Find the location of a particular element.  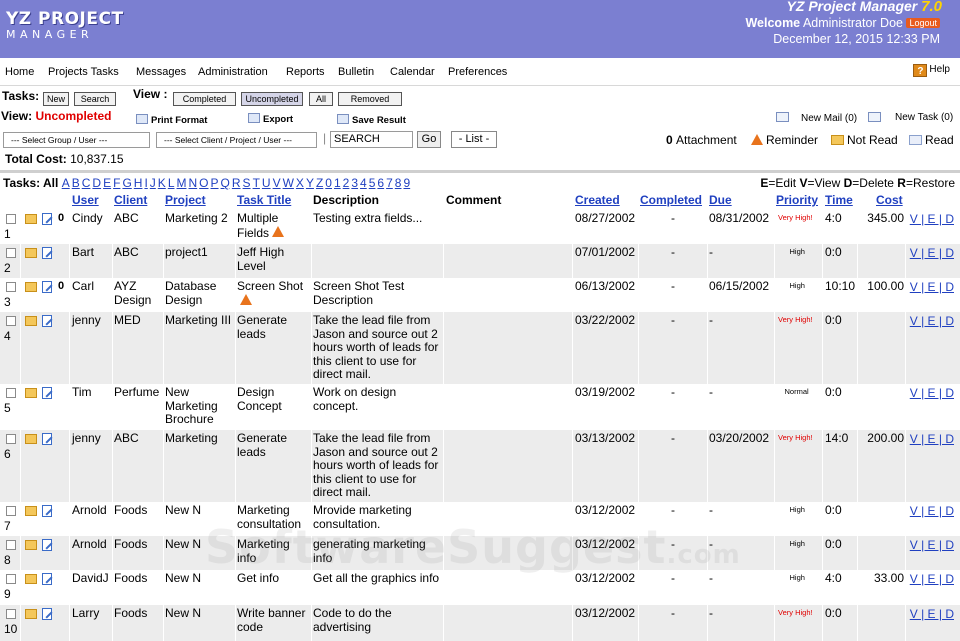

letter-filter-link: K is located at coordinates (162, 183).